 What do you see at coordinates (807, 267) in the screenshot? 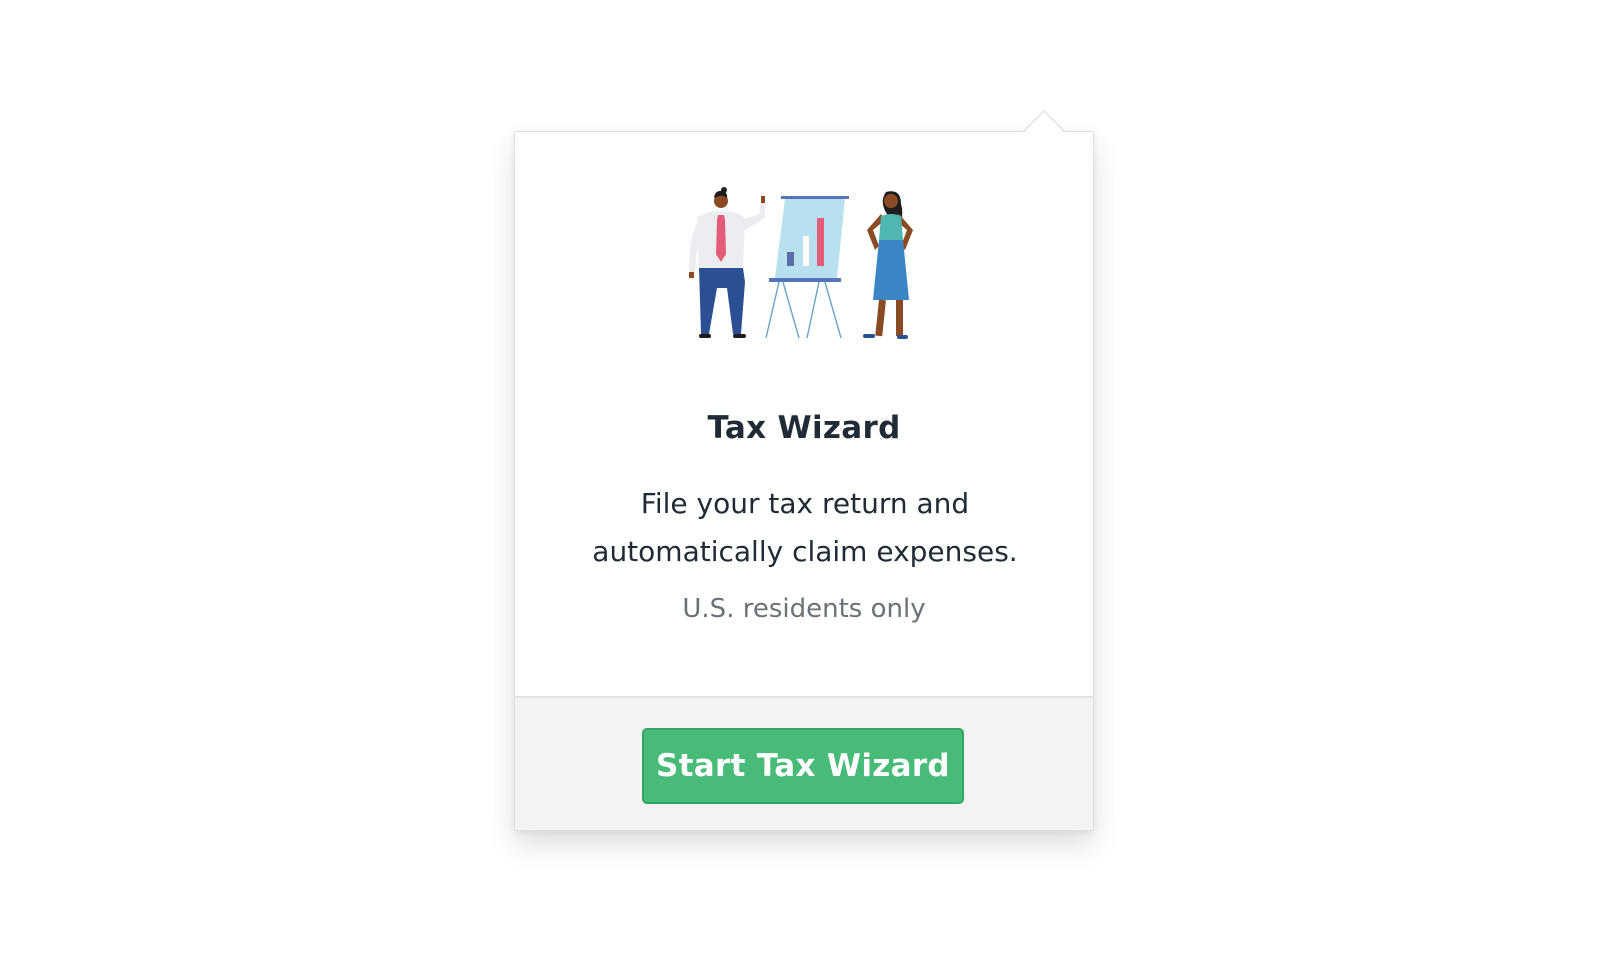
I see `chart-easel` at bounding box center [807, 267].